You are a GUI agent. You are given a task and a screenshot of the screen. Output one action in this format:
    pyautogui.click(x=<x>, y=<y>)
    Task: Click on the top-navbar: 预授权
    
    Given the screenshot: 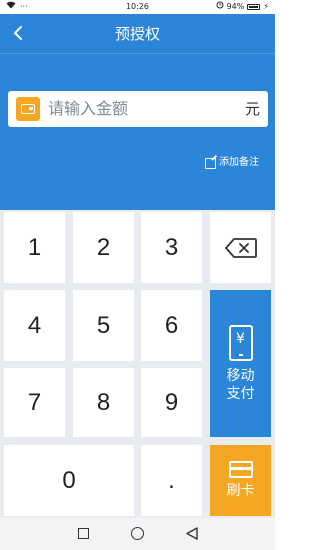 What is the action you would take?
    pyautogui.click(x=137, y=34)
    